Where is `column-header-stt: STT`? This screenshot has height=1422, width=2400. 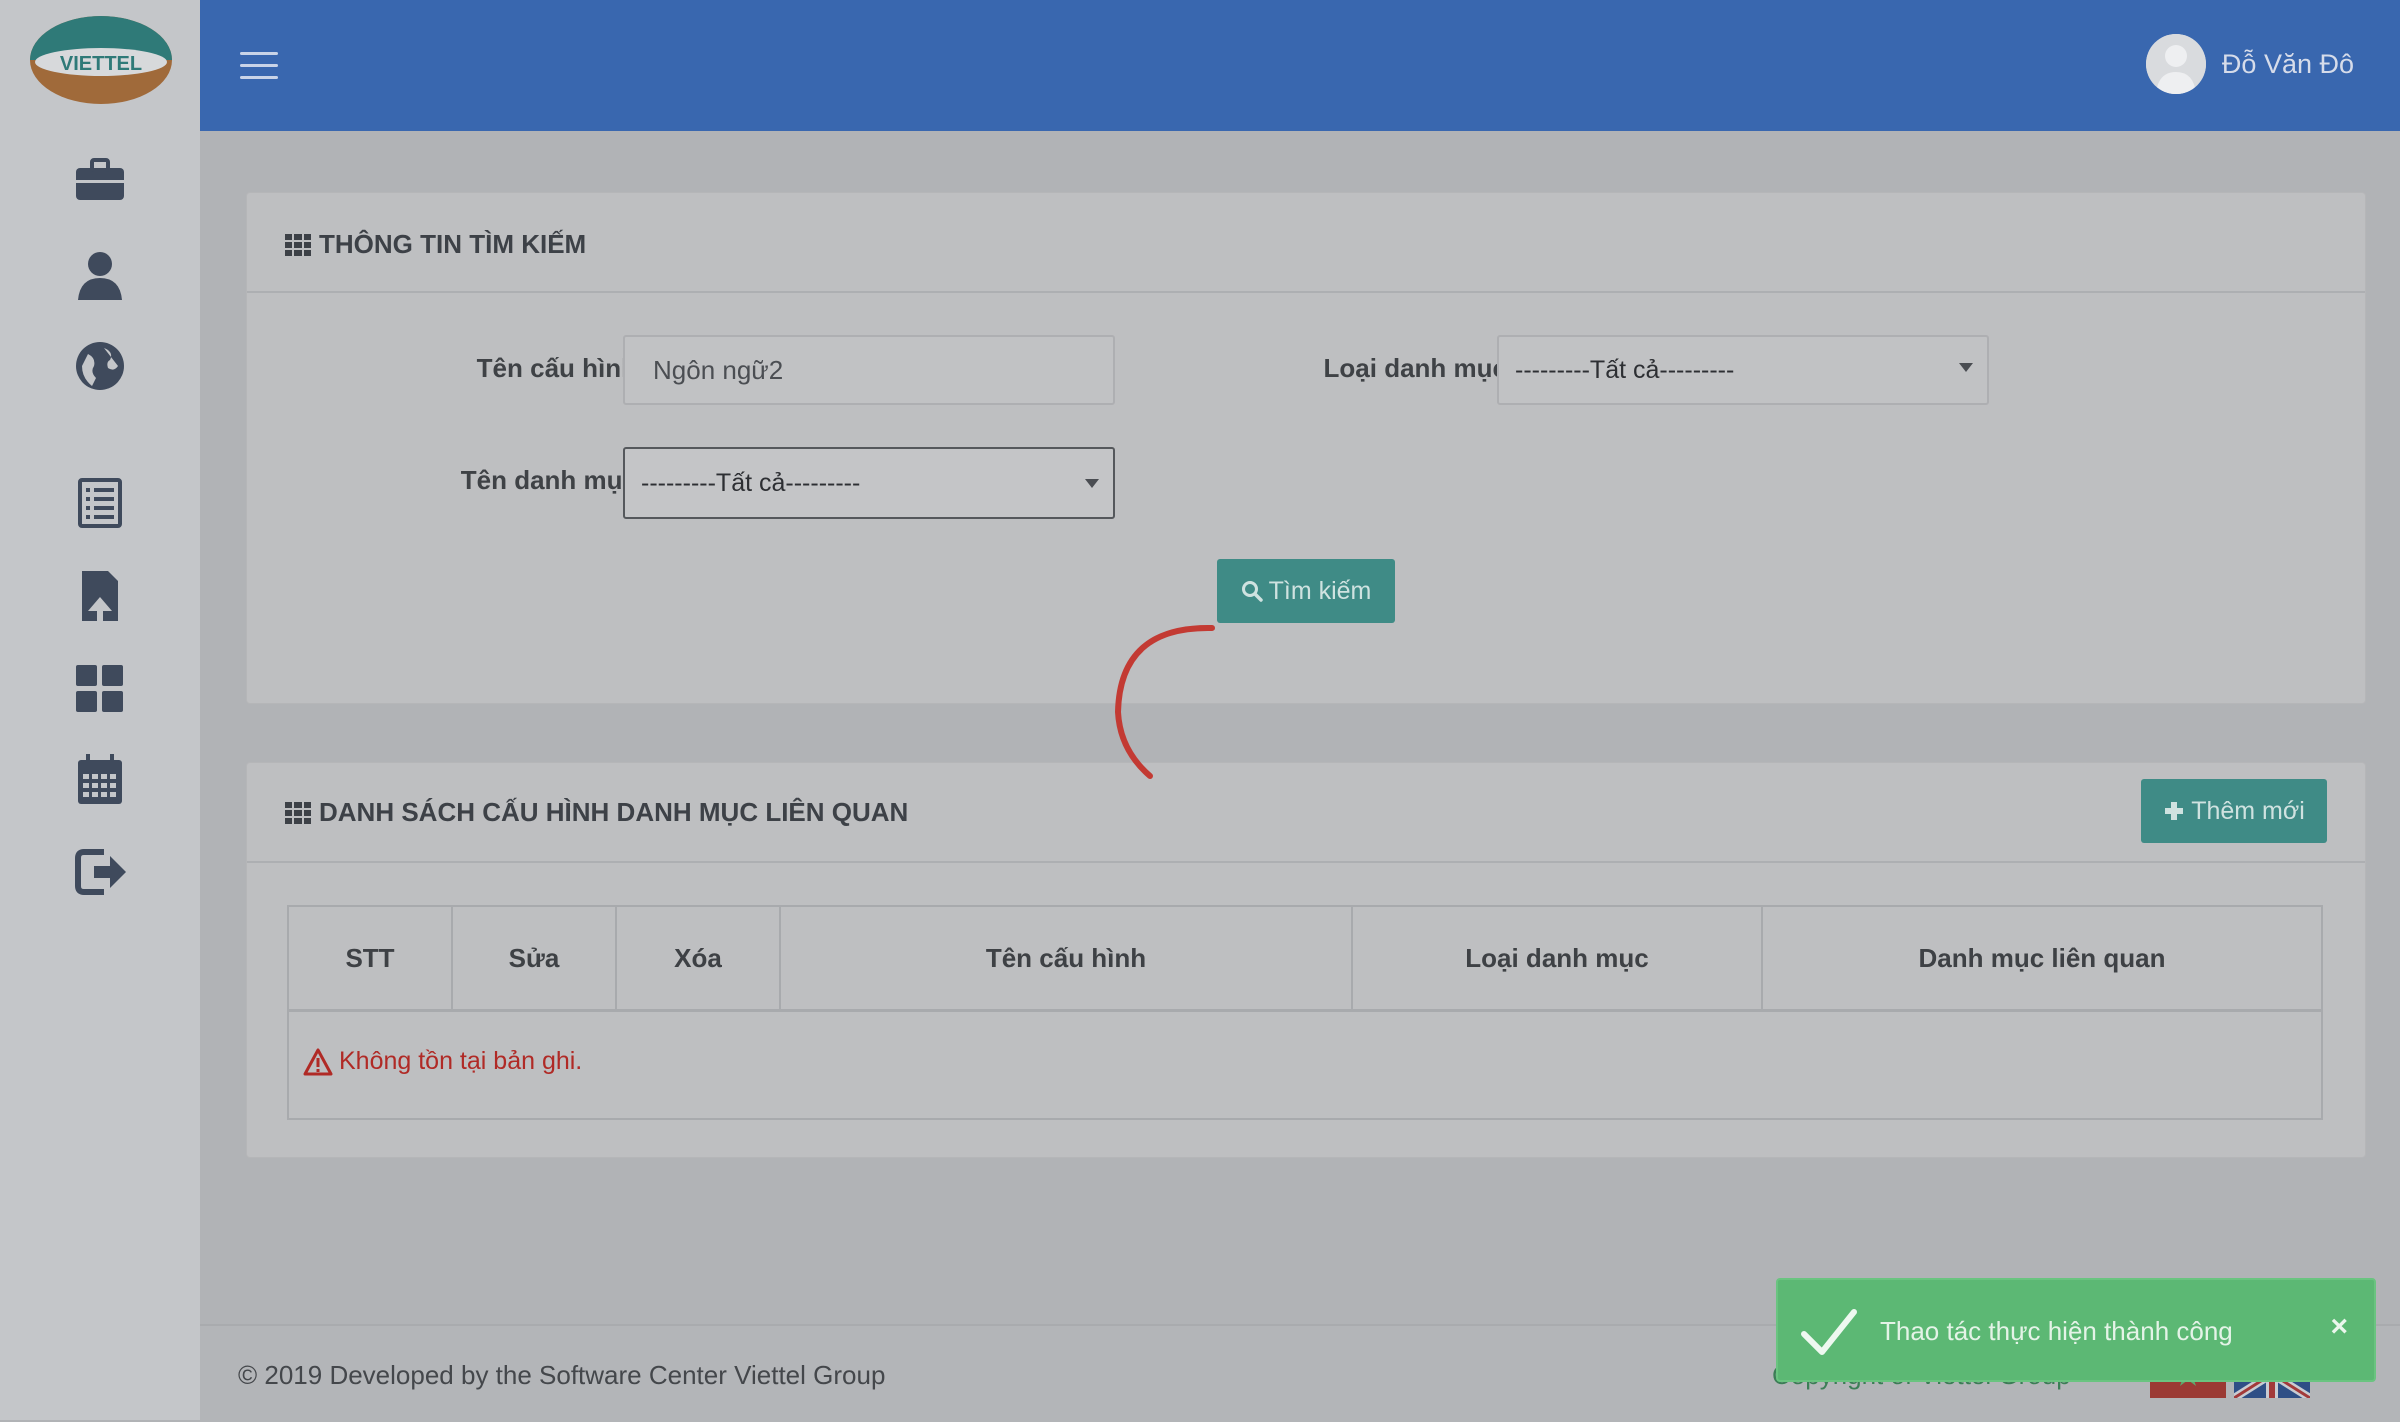 column-header-stt: STT is located at coordinates (370, 958).